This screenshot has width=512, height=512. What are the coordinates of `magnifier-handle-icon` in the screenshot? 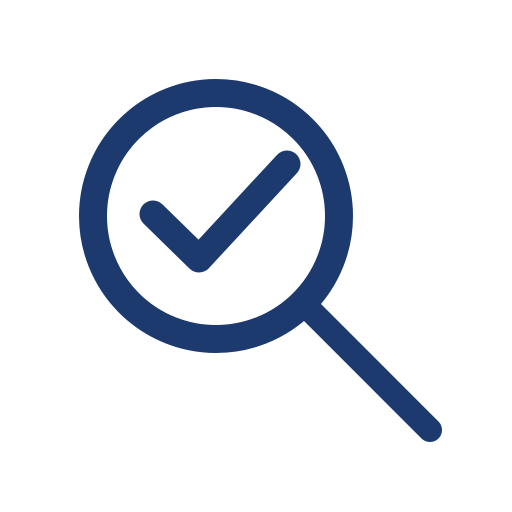 It's located at (370, 370).